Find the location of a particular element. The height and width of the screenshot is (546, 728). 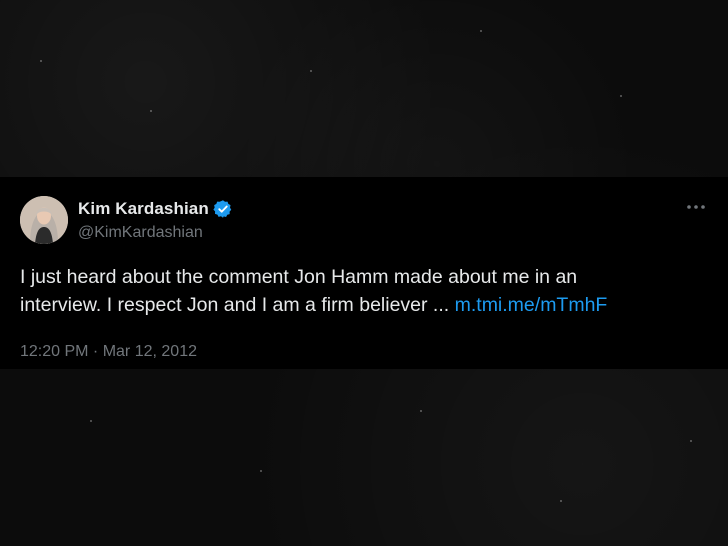

tweet-timestamp: 12:20 PM · Mar 12, 2012 is located at coordinates (108, 352).